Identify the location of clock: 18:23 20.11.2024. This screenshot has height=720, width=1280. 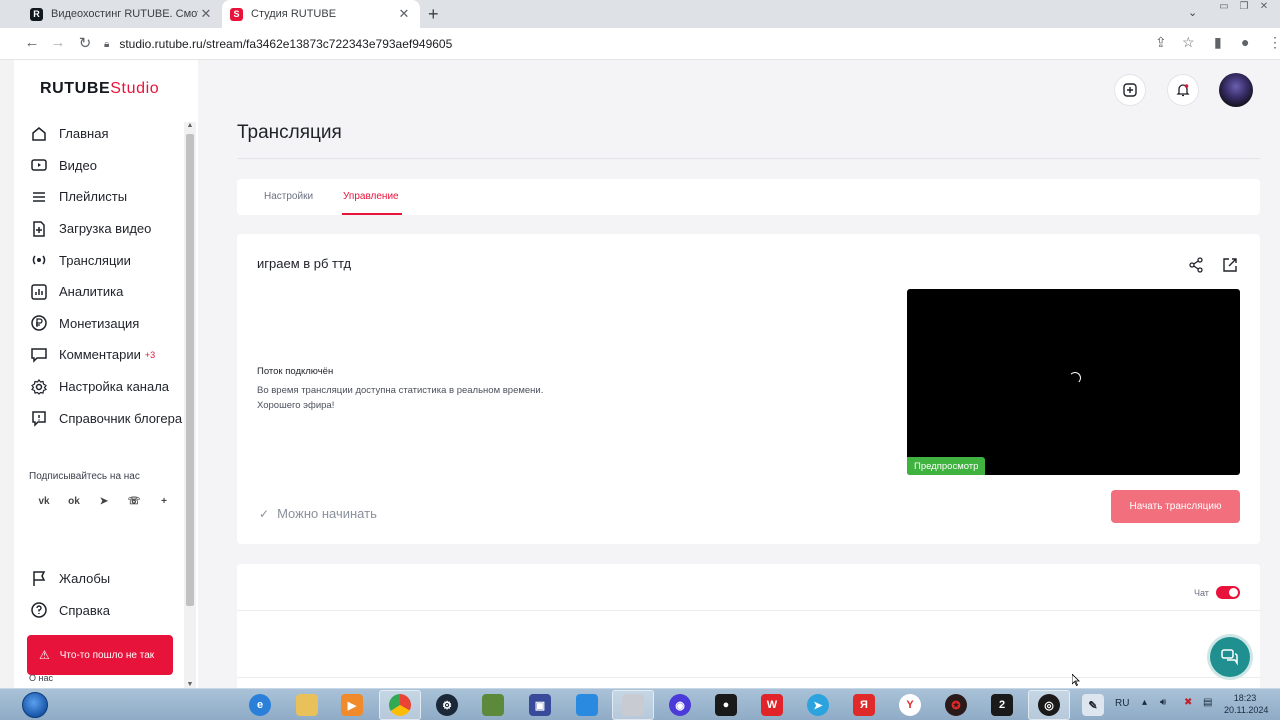
(1246, 704).